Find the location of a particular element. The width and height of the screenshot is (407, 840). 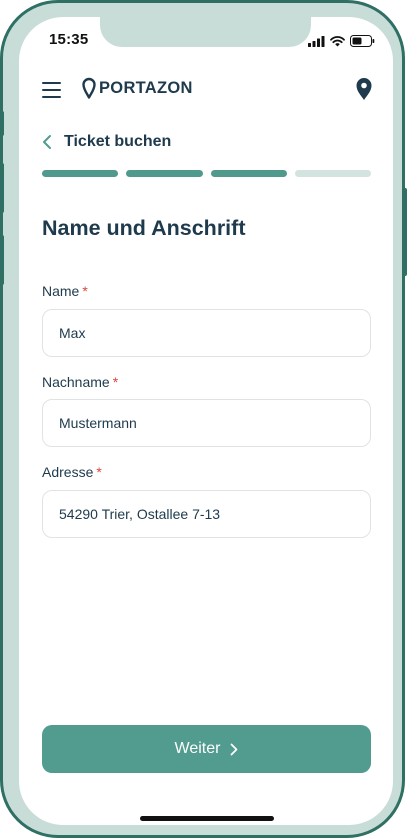

back-navigation: Ticket buchen is located at coordinates (106, 142).